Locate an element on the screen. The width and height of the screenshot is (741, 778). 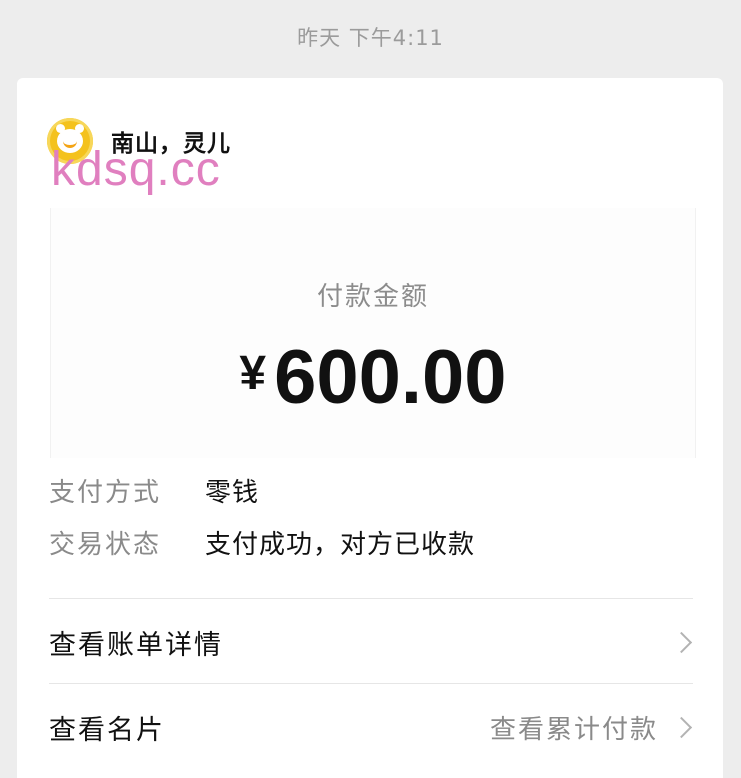
view-bill-detail-right is located at coordinates (682, 642).